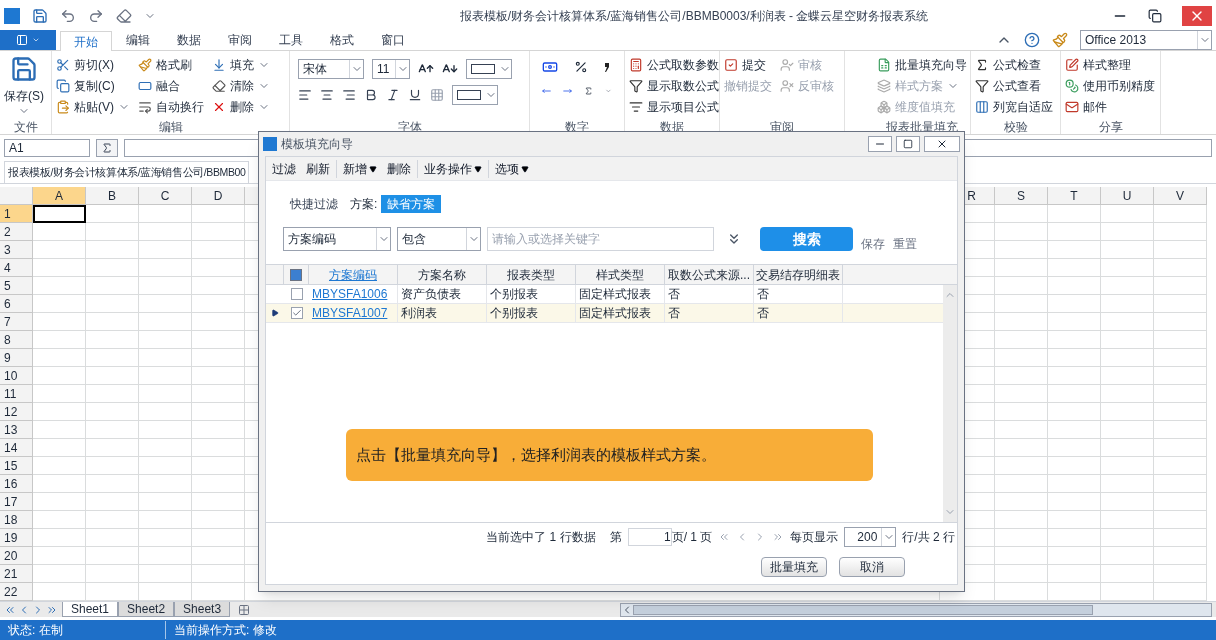  Describe the element at coordinates (453, 168) in the screenshot. I see `toolbar-button: 业务操作` at that location.